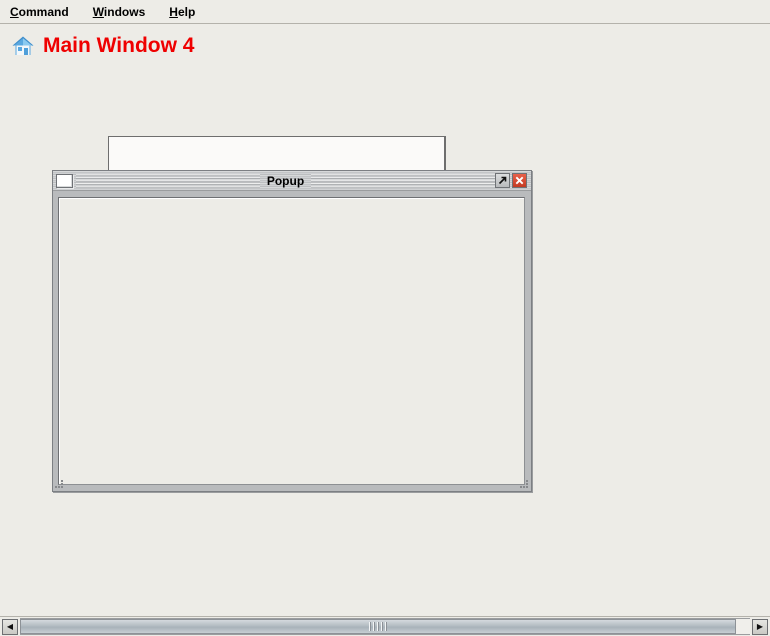 Image resolution: width=770 pixels, height=636 pixels. I want to click on menu-command-rest: ommand, so click(43, 11).